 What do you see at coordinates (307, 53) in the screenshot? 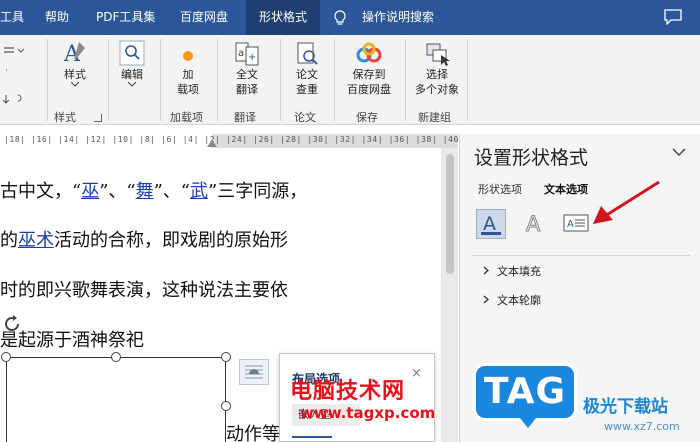
I see `paper-check-icon` at bounding box center [307, 53].